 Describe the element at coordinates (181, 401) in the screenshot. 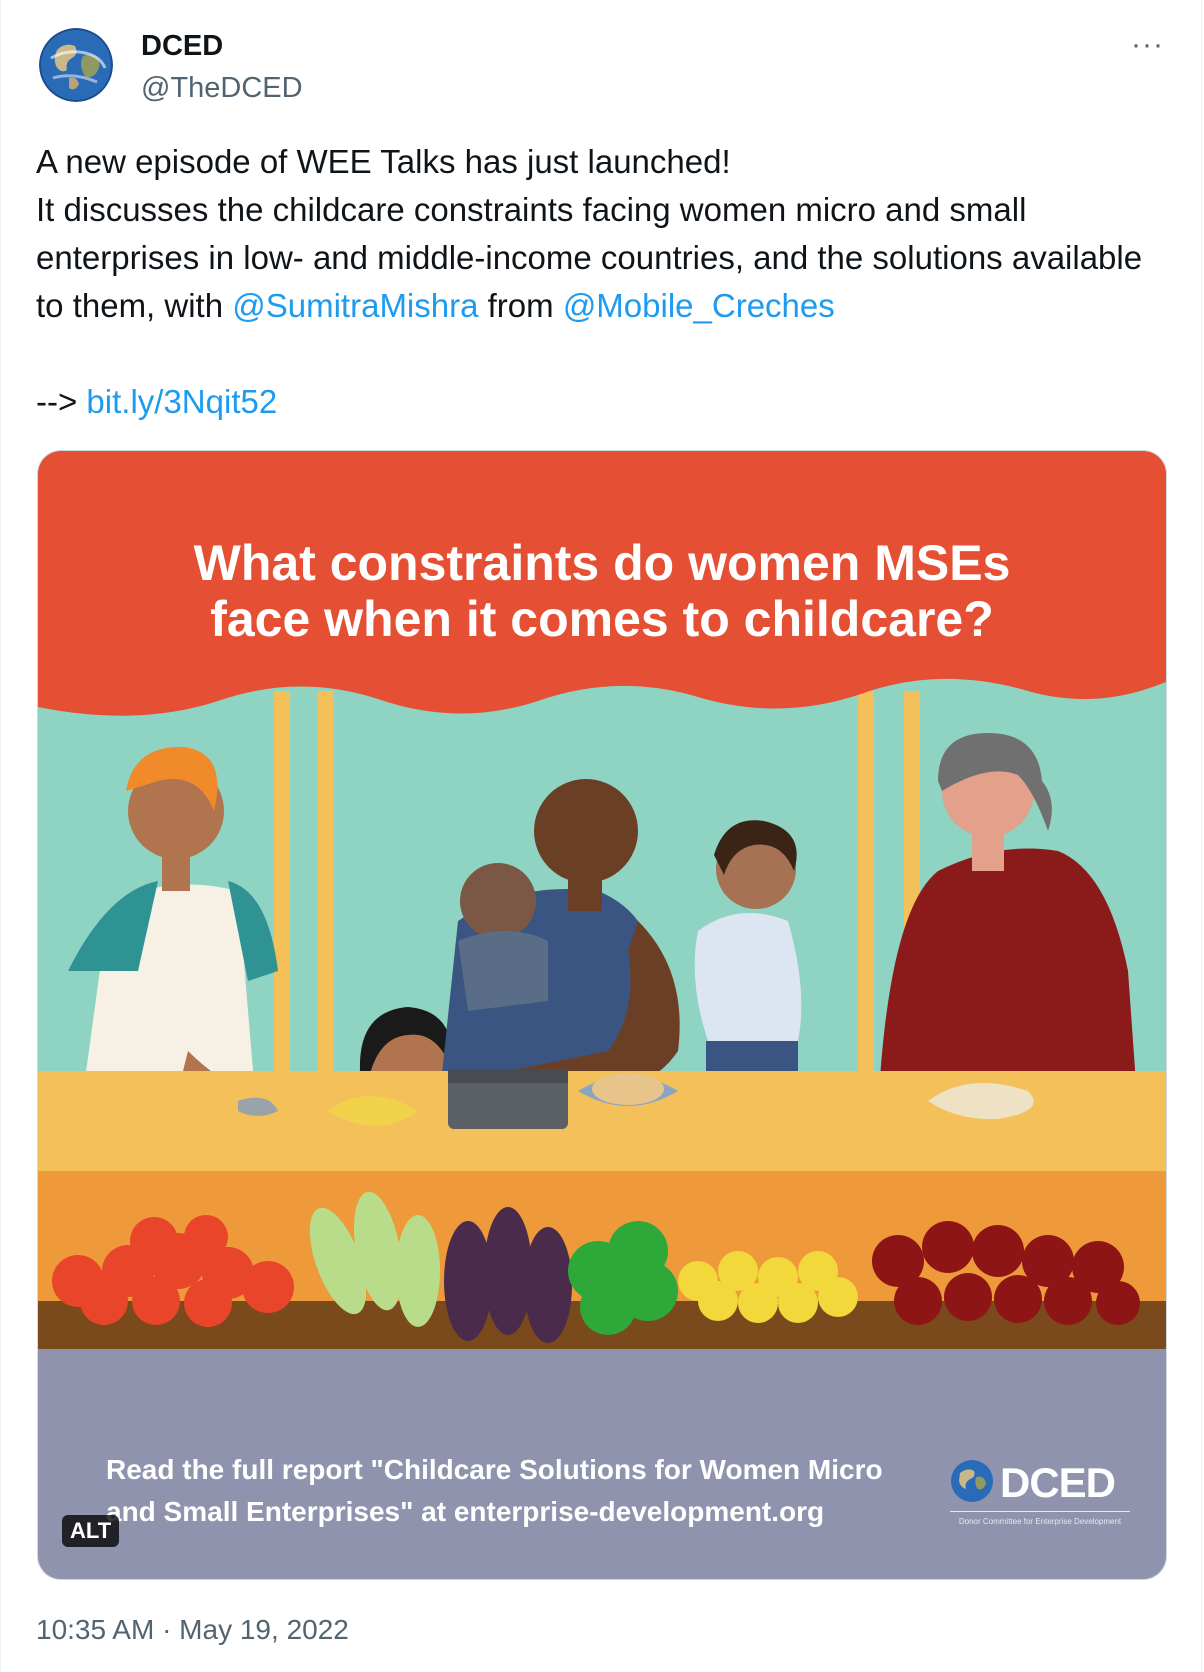

I see `short-url-link: bit.ly/3Nqit52` at that location.